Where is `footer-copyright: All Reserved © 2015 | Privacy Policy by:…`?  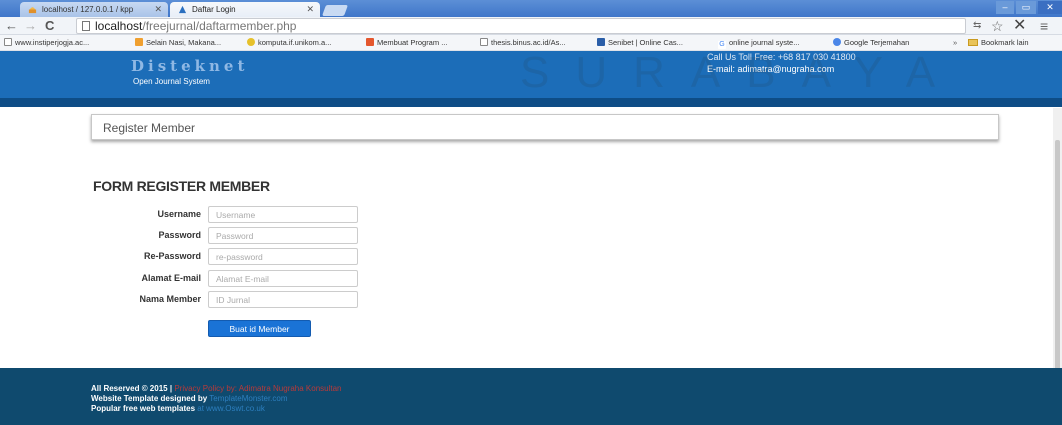
footer-copyright: All Reserved © 2015 | Privacy Policy by:… is located at coordinates (216, 388).